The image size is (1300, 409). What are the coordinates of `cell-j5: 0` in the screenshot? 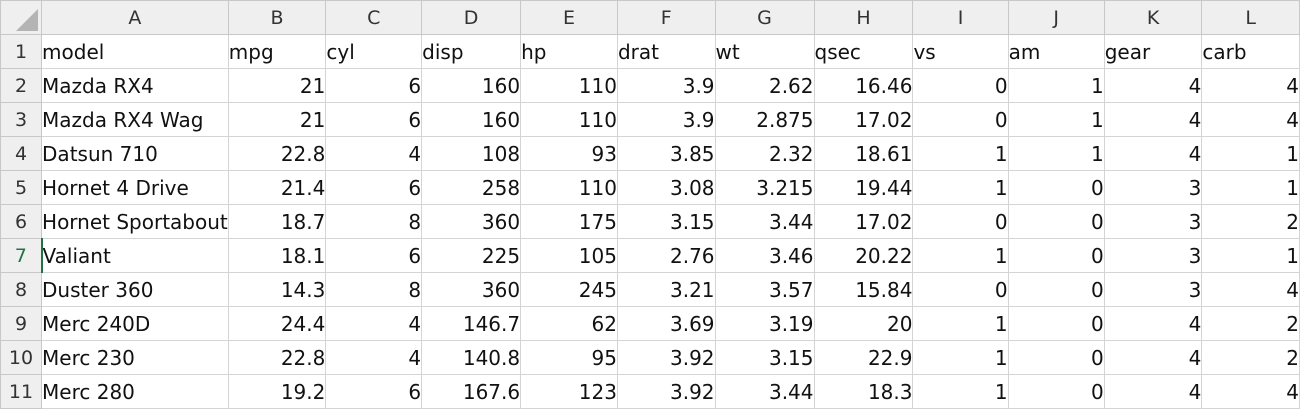 It's located at (1056, 187).